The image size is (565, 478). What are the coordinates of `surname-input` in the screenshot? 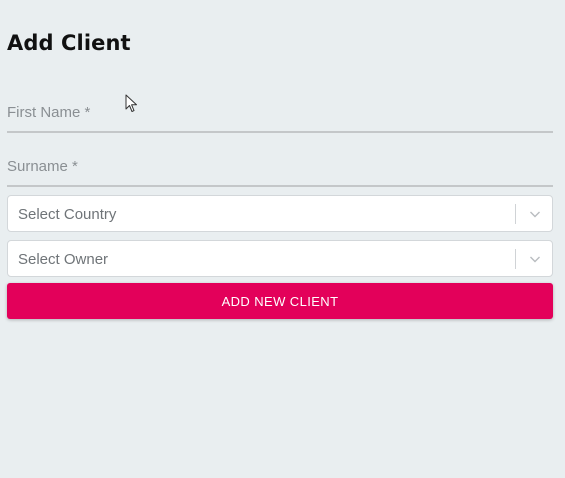 It's located at (280, 168).